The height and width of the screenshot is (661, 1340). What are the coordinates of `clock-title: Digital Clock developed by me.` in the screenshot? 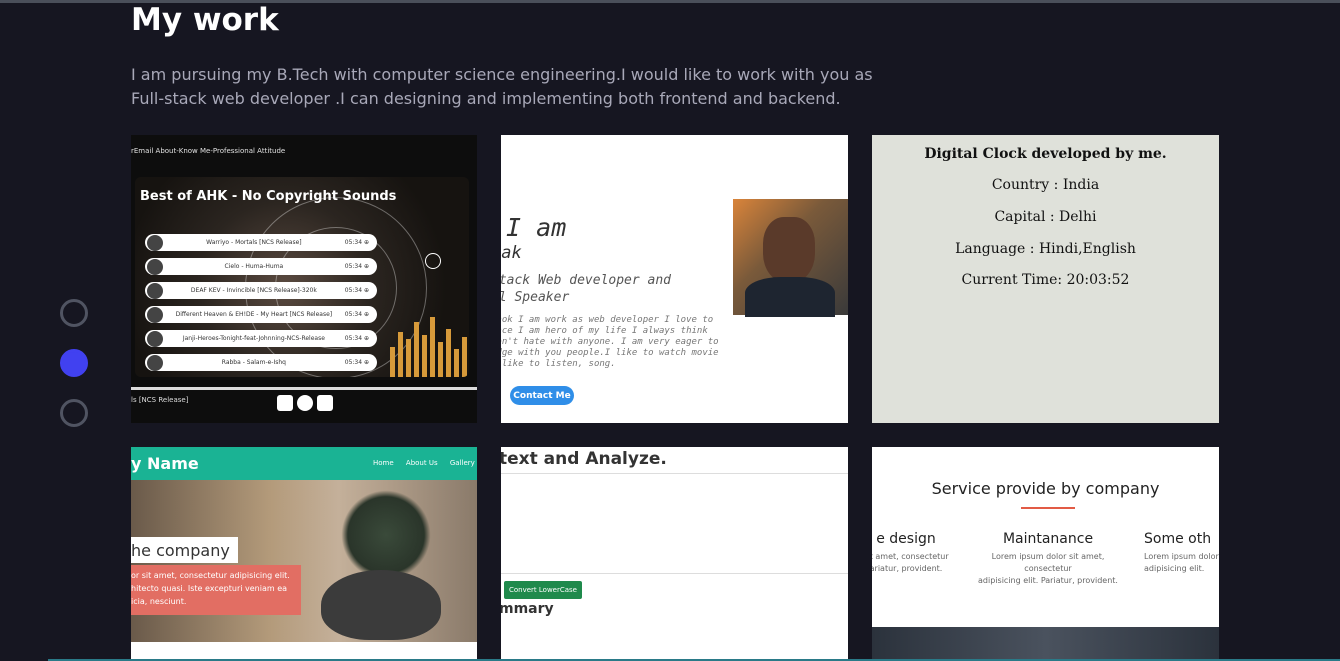 It's located at (1045, 154).